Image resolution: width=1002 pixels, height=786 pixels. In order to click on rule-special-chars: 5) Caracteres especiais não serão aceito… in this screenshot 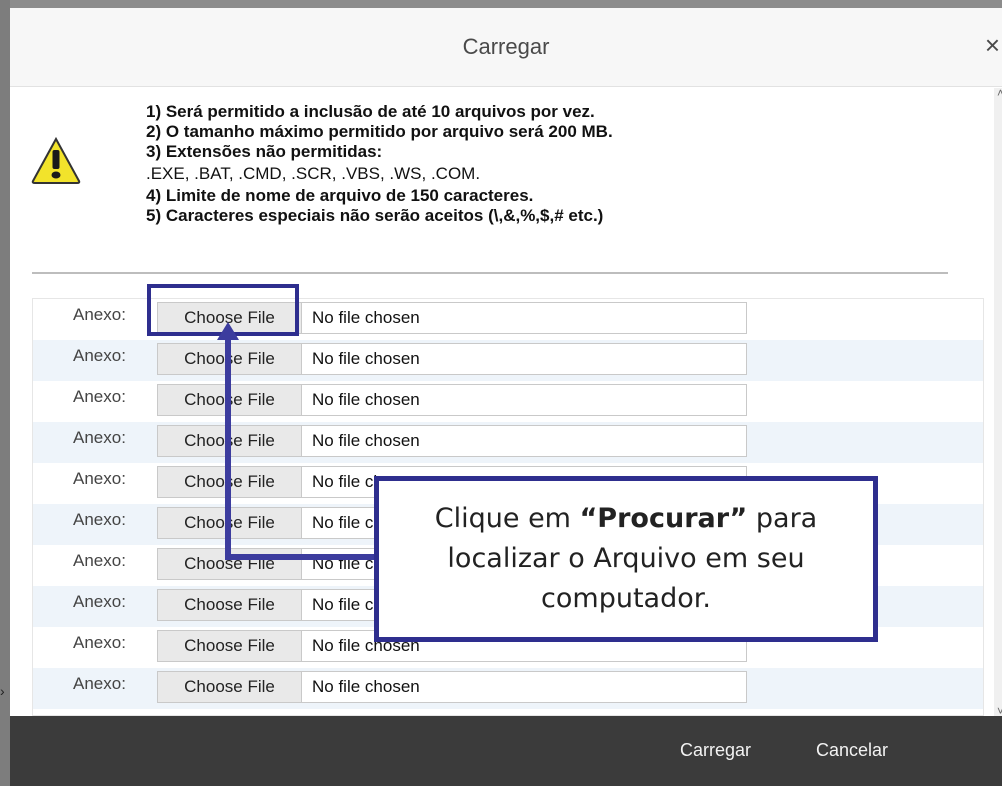, I will do `click(375, 215)`.